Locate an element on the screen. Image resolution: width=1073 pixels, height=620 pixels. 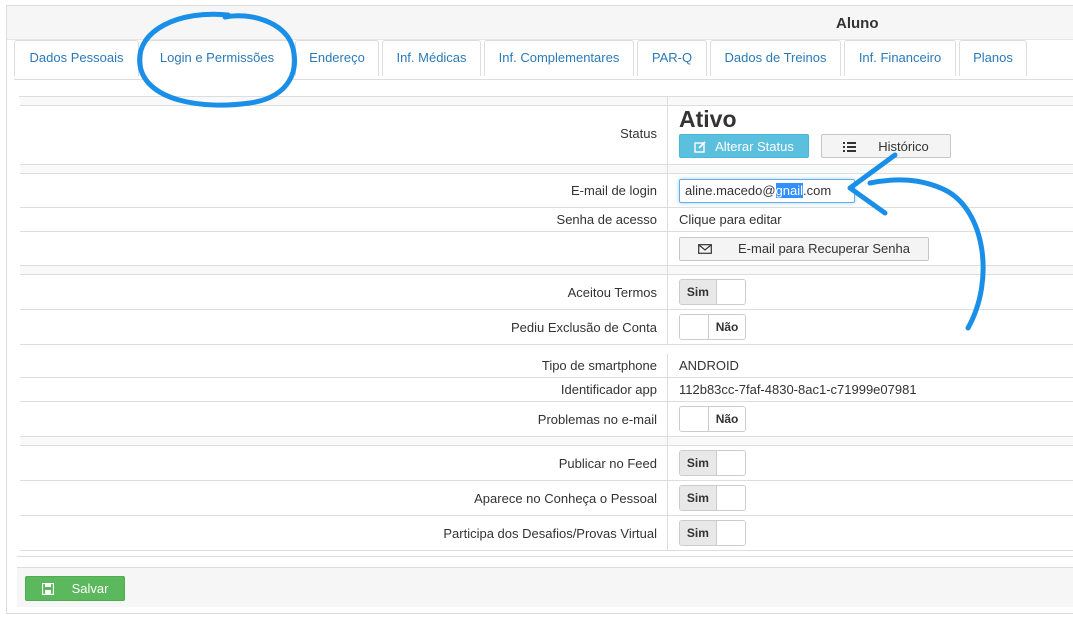
footer-bar: Salvar is located at coordinates (545, 587).